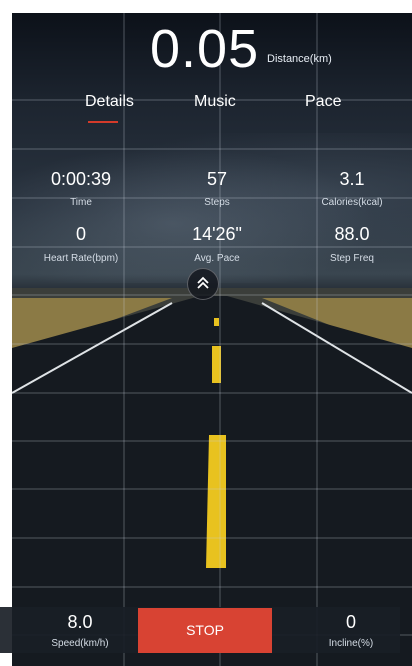 Image resolution: width=412 pixels, height=666 pixels. I want to click on heart-rate-label: Heart Rate(bpm), so click(81, 258).